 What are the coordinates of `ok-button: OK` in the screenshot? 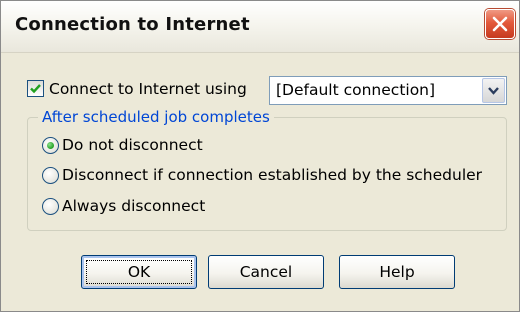 It's located at (139, 272).